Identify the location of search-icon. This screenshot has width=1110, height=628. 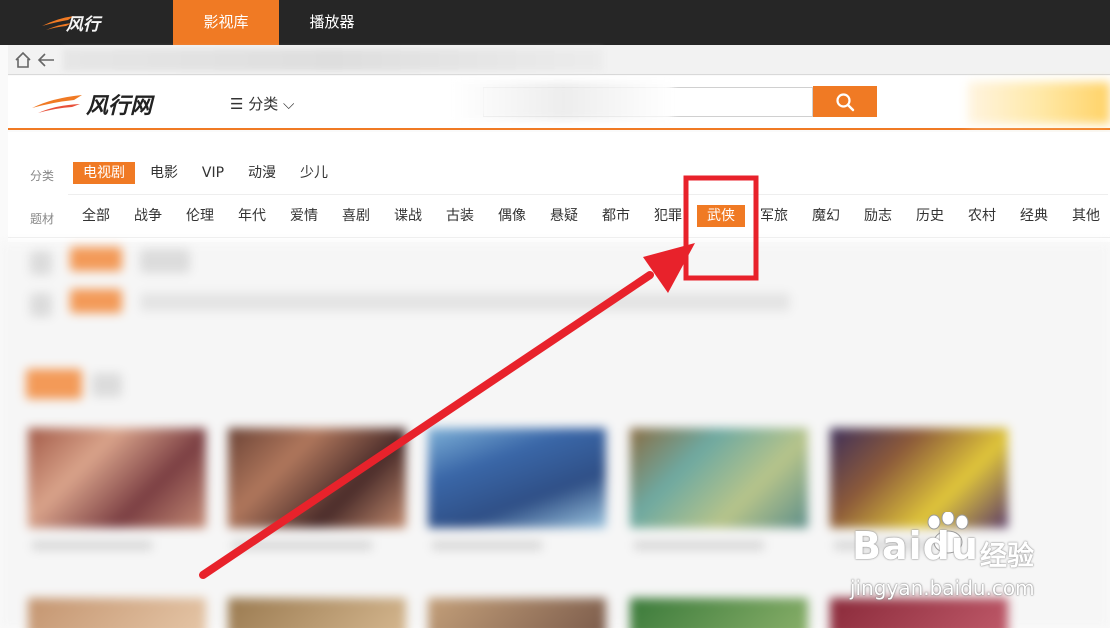
(845, 102).